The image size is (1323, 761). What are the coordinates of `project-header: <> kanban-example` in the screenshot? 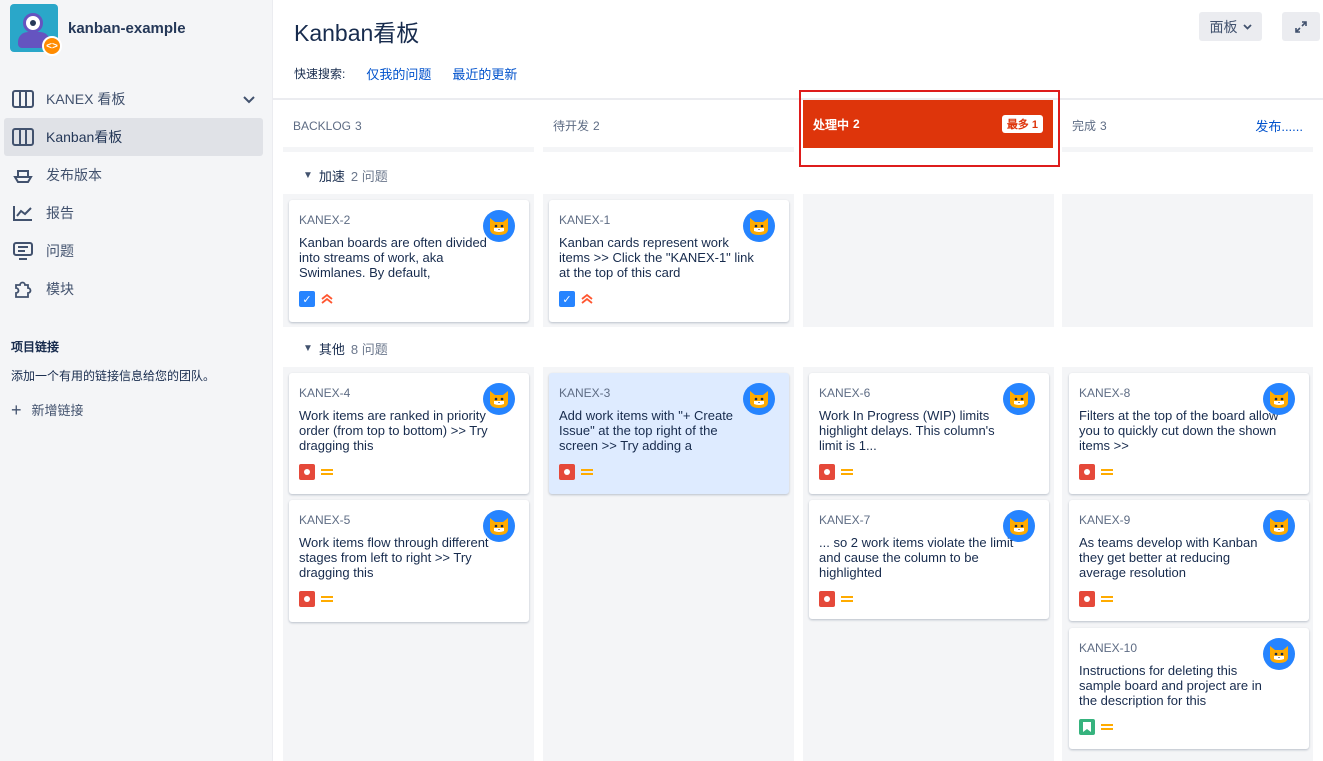 It's located at (136, 28).